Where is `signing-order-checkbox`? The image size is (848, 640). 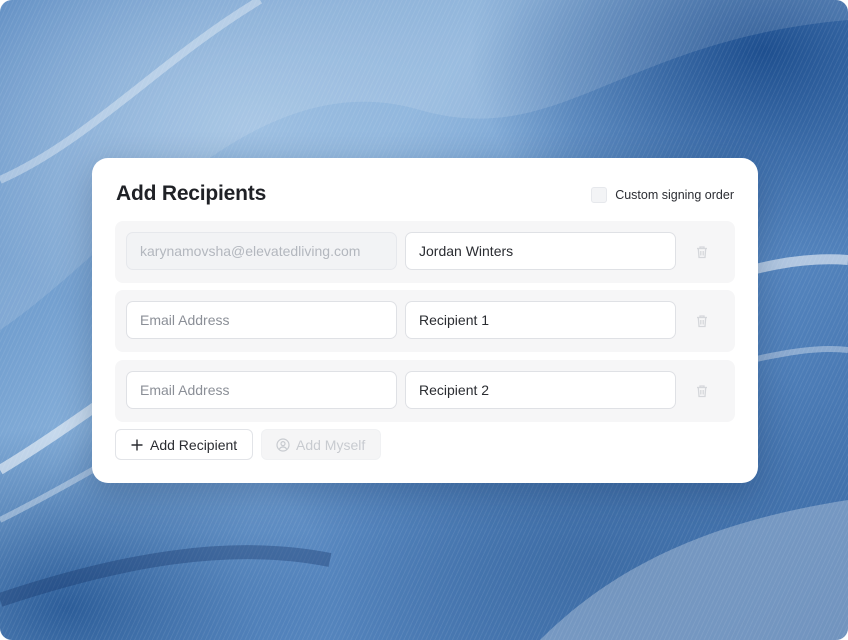 signing-order-checkbox is located at coordinates (599, 195).